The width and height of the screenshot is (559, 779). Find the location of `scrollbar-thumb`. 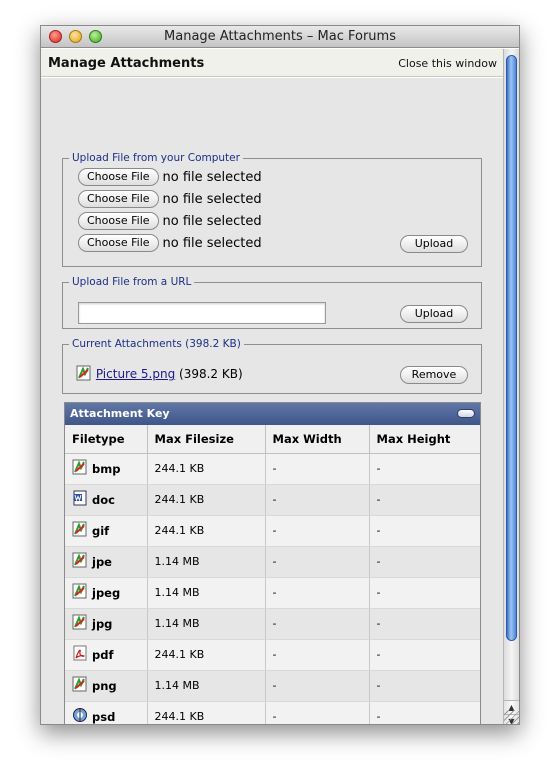

scrollbar-thumb is located at coordinates (511, 348).